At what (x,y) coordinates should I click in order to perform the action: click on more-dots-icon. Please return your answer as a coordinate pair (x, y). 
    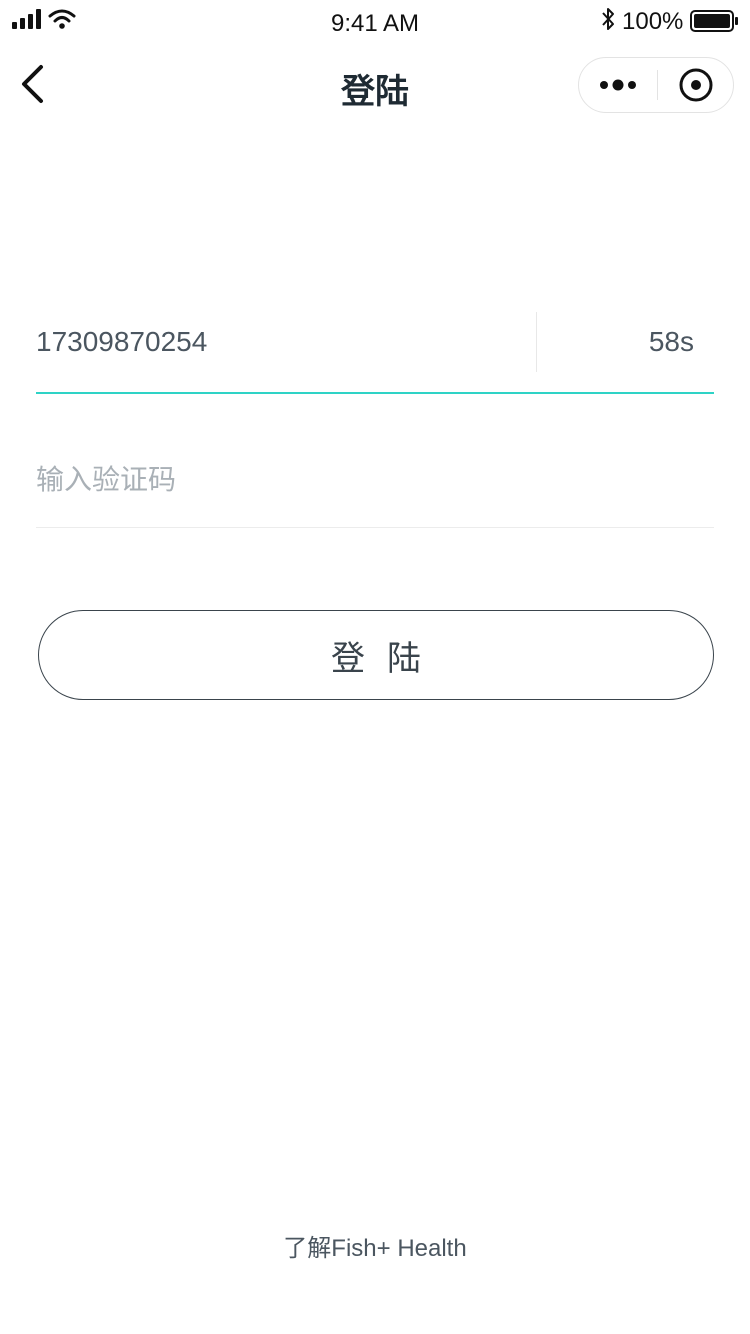
    Looking at the image, I should click on (618, 84).